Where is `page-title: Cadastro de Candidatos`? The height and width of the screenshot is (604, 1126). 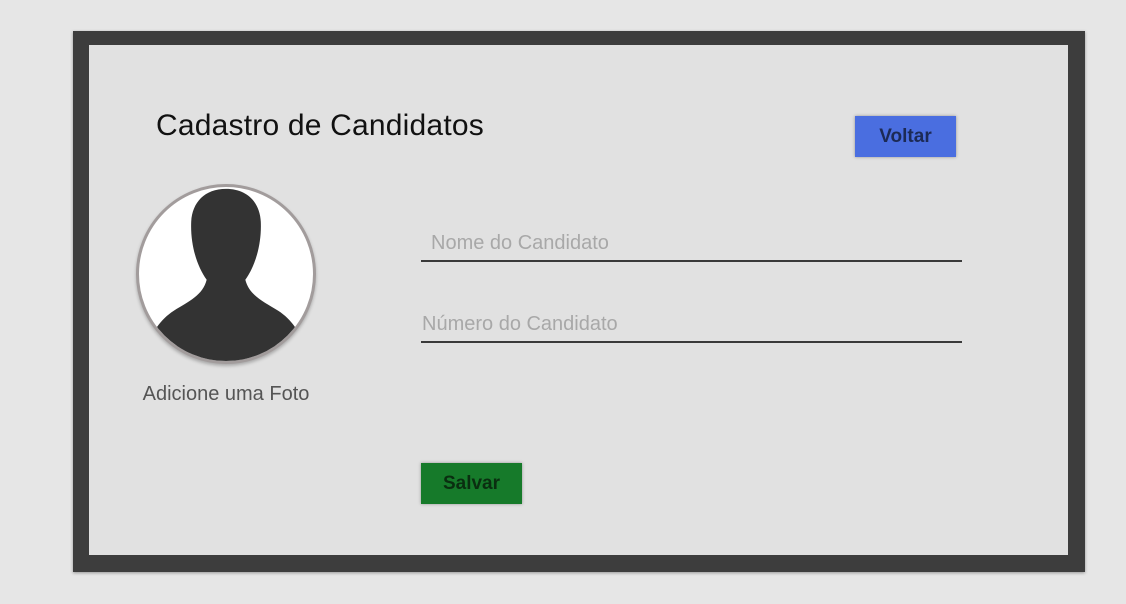 page-title: Cadastro de Candidatos is located at coordinates (320, 125).